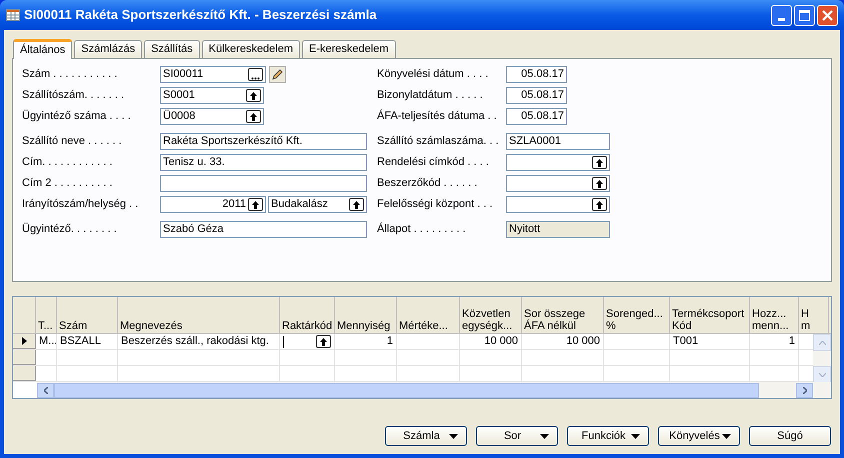  What do you see at coordinates (790, 436) in the screenshot?
I see `action-button: Súgó` at bounding box center [790, 436].